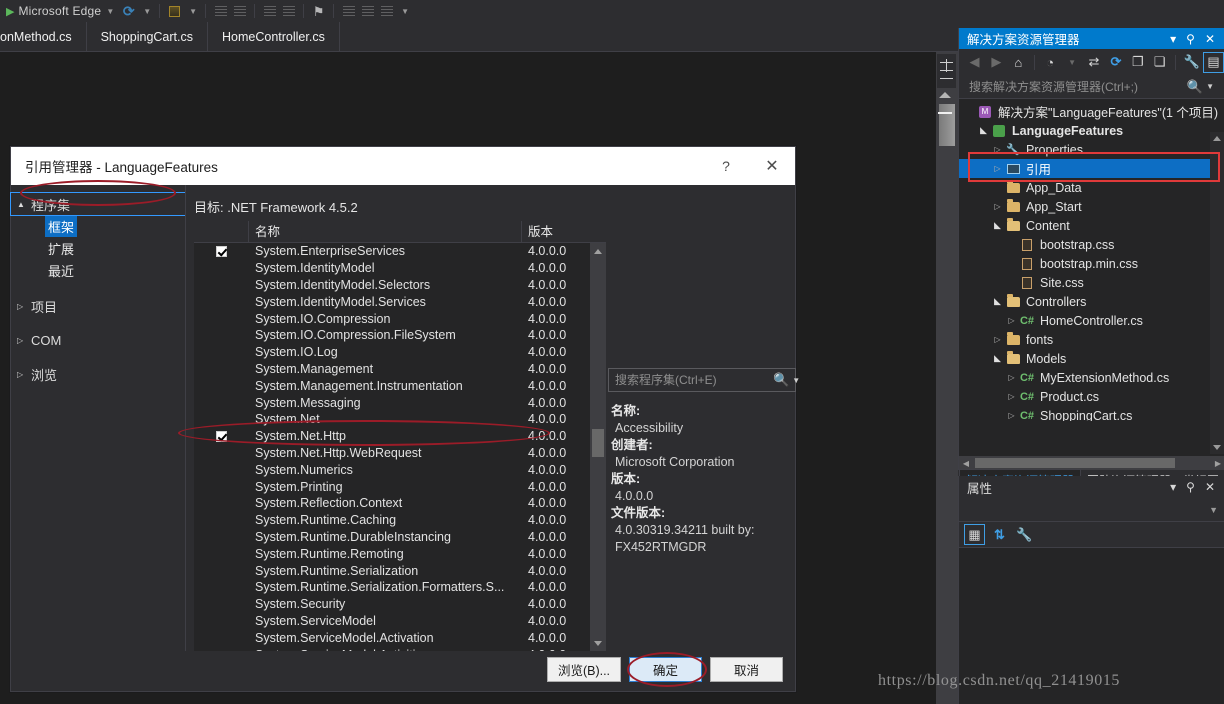 This screenshot has height=704, width=1224. I want to click on tree-item: App_Data, so click(1091, 187).